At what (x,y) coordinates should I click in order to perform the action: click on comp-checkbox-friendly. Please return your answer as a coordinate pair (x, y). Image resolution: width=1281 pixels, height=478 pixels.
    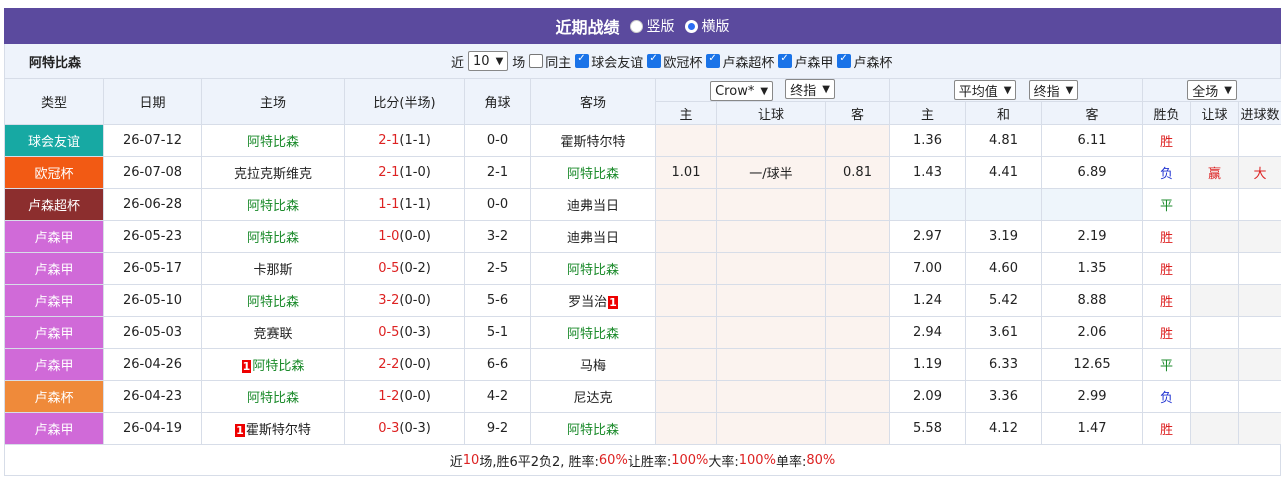
    Looking at the image, I should click on (582, 60).